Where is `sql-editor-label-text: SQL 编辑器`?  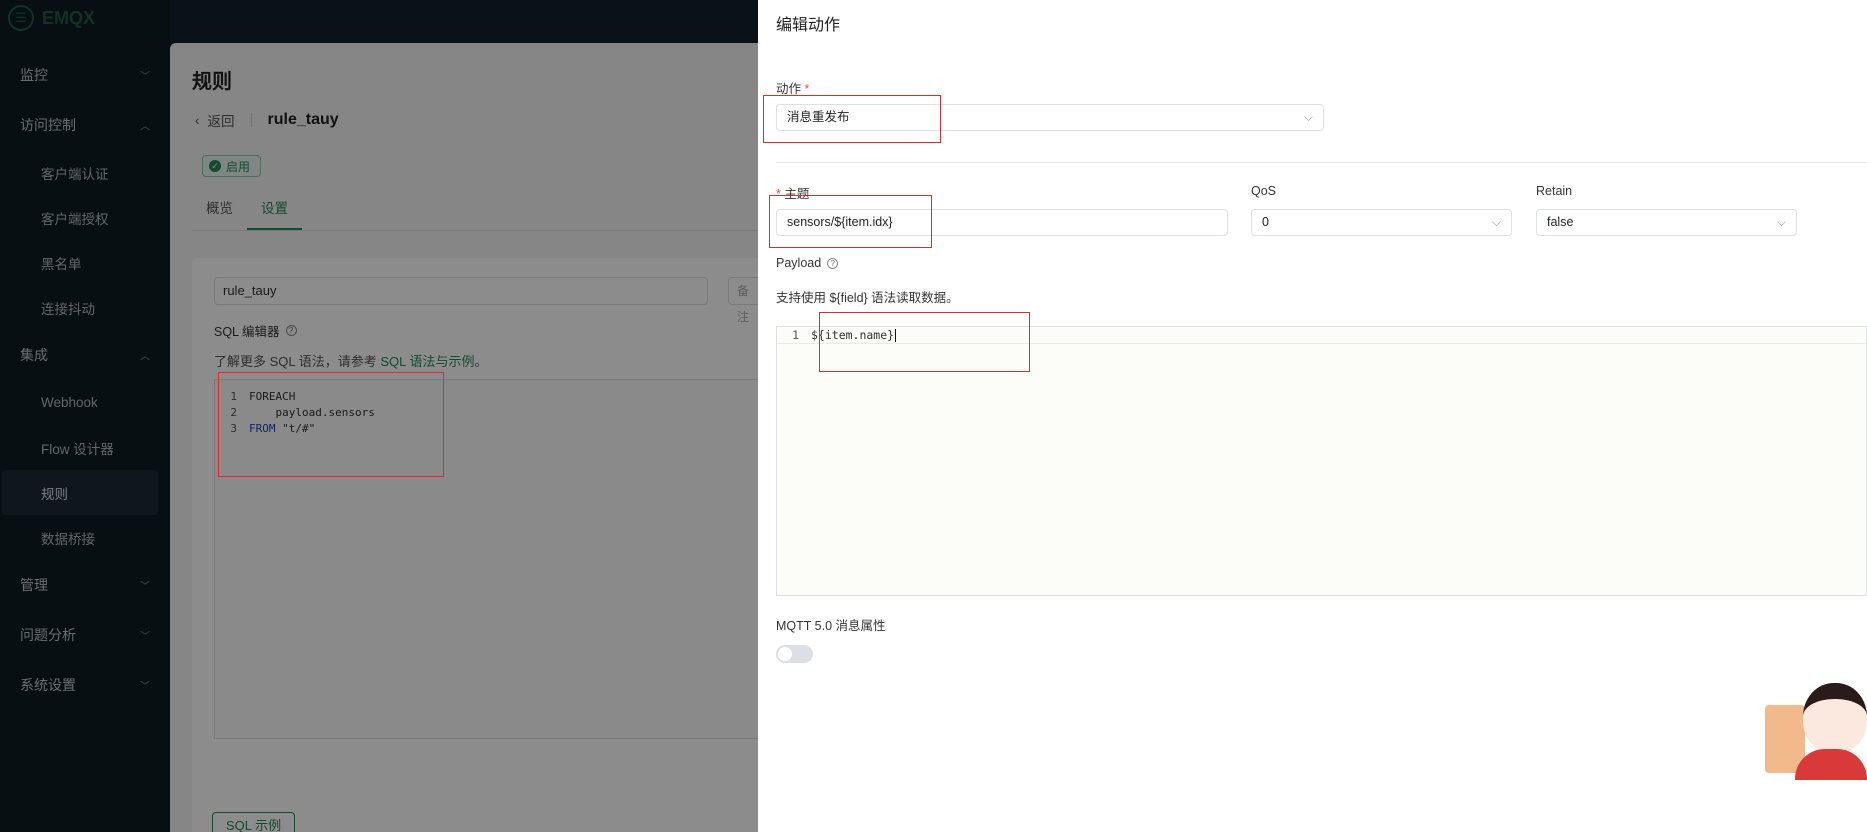 sql-editor-label-text: SQL 编辑器 is located at coordinates (247, 332).